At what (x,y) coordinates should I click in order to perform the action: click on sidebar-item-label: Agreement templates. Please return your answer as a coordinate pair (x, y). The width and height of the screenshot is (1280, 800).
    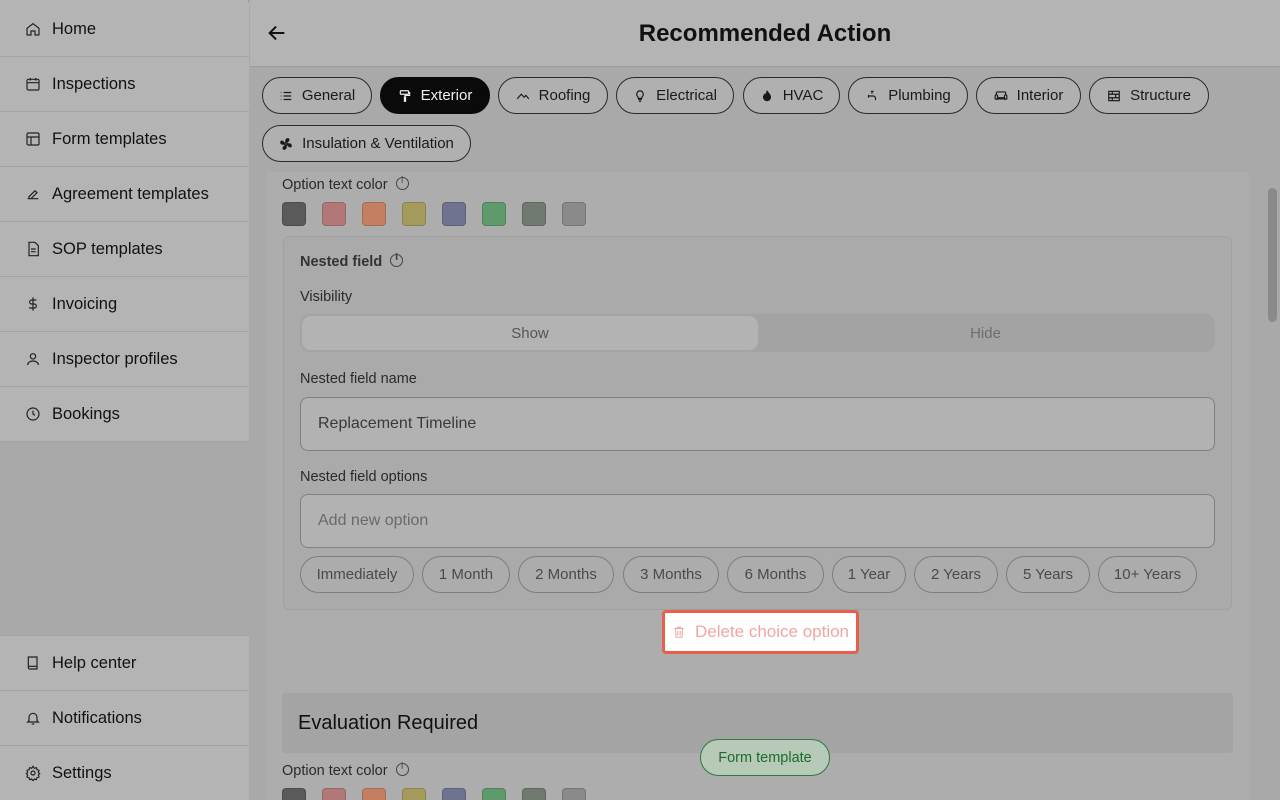
    Looking at the image, I should click on (130, 193).